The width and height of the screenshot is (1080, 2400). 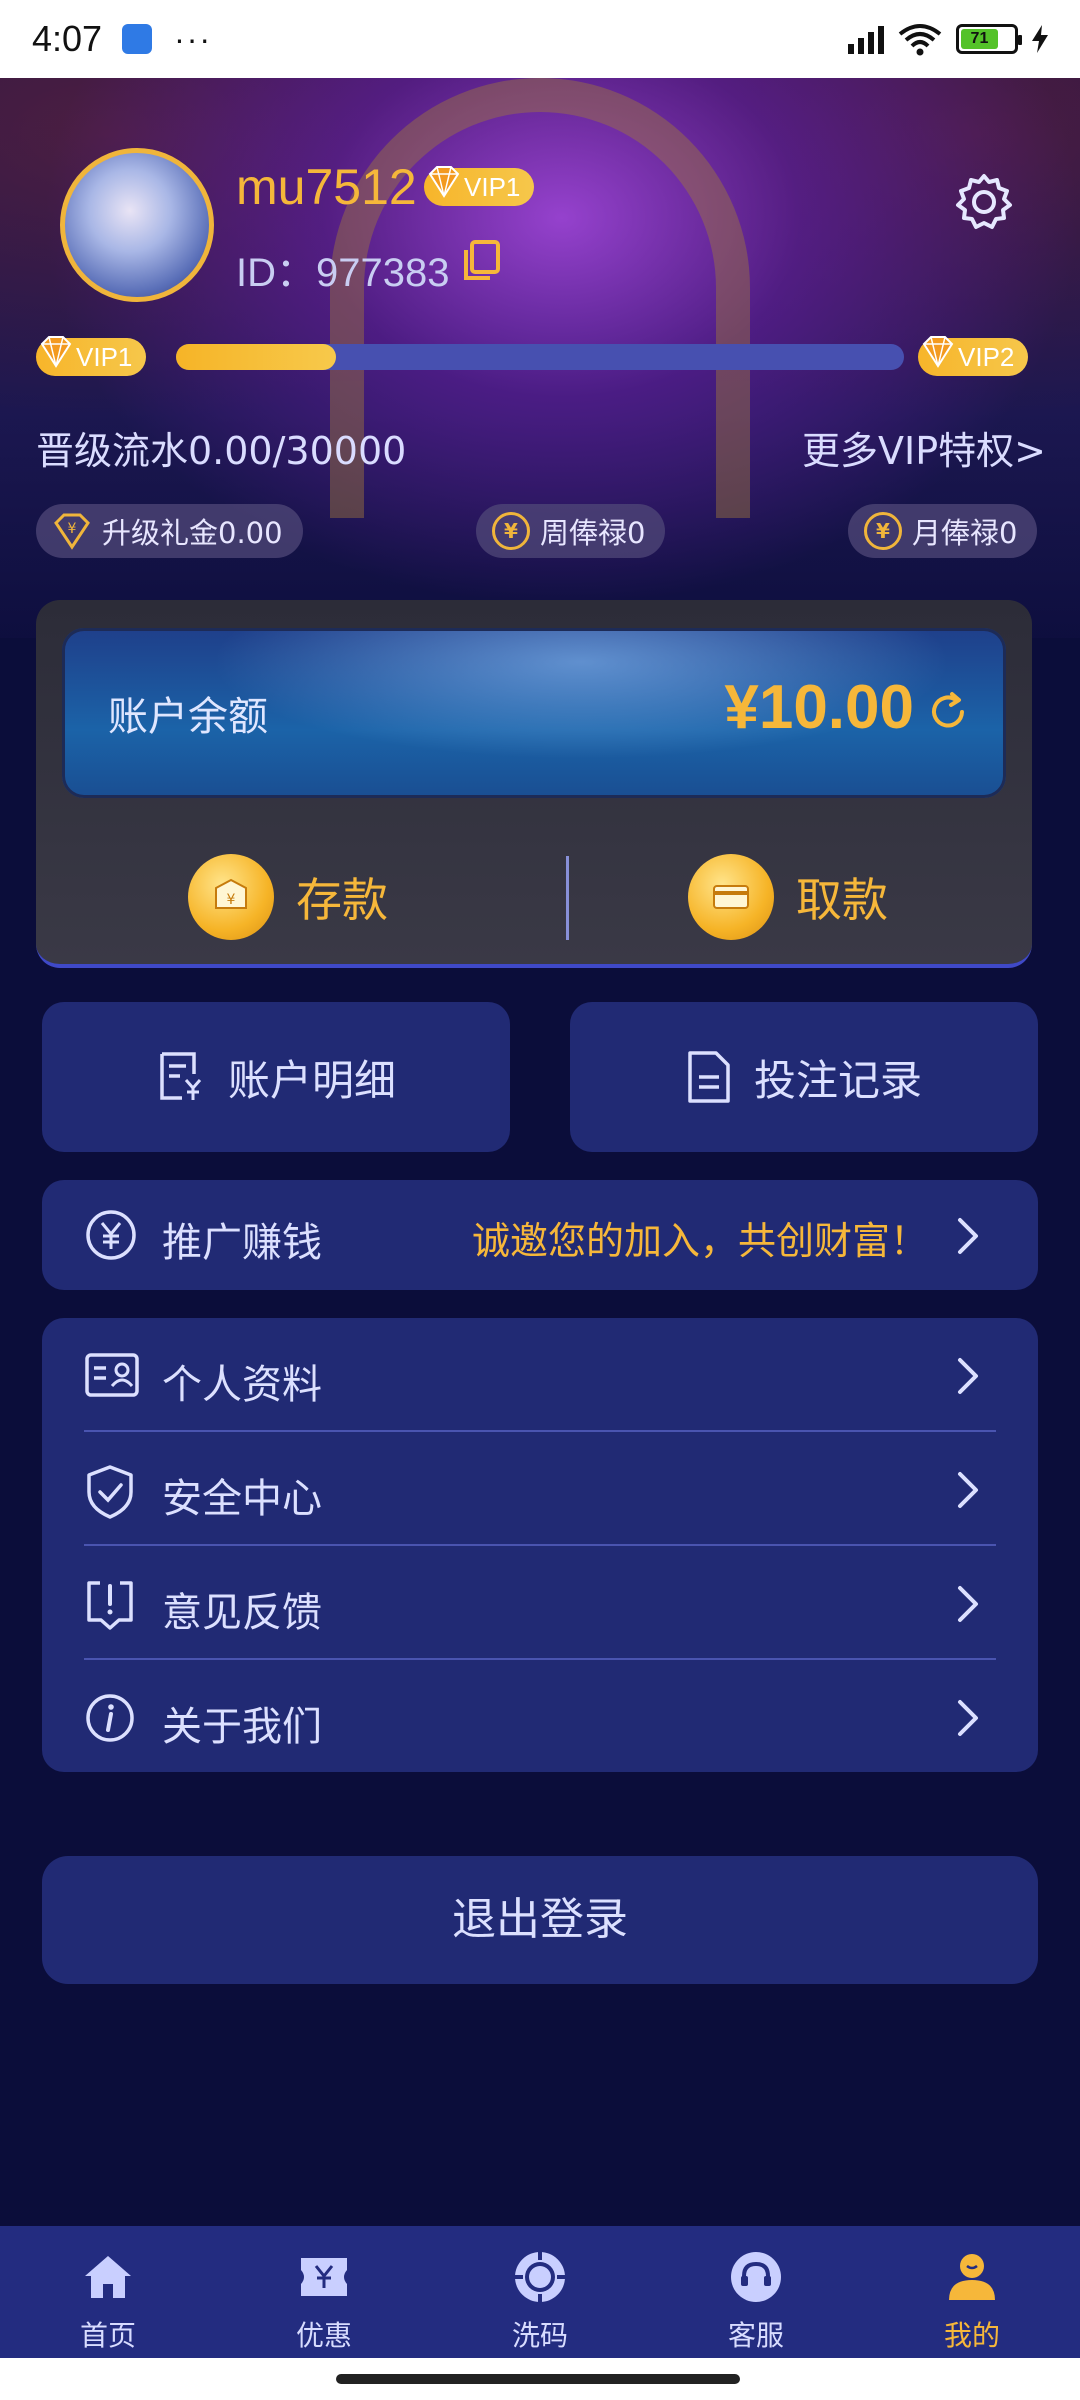 What do you see at coordinates (986, 357) in the screenshot?
I see `next-vip-label: VIP2` at bounding box center [986, 357].